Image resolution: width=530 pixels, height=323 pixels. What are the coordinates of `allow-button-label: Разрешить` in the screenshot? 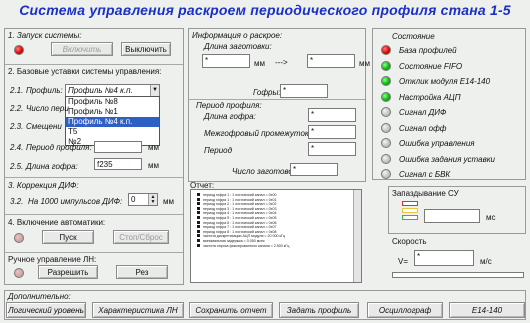 It's located at (68, 272).